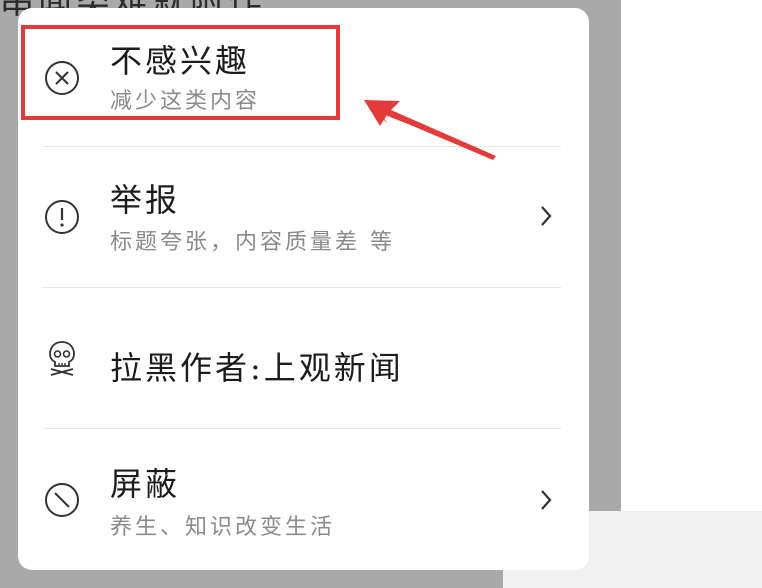  Describe the element at coordinates (62, 217) in the screenshot. I see `exclamation-circle-icon` at that location.